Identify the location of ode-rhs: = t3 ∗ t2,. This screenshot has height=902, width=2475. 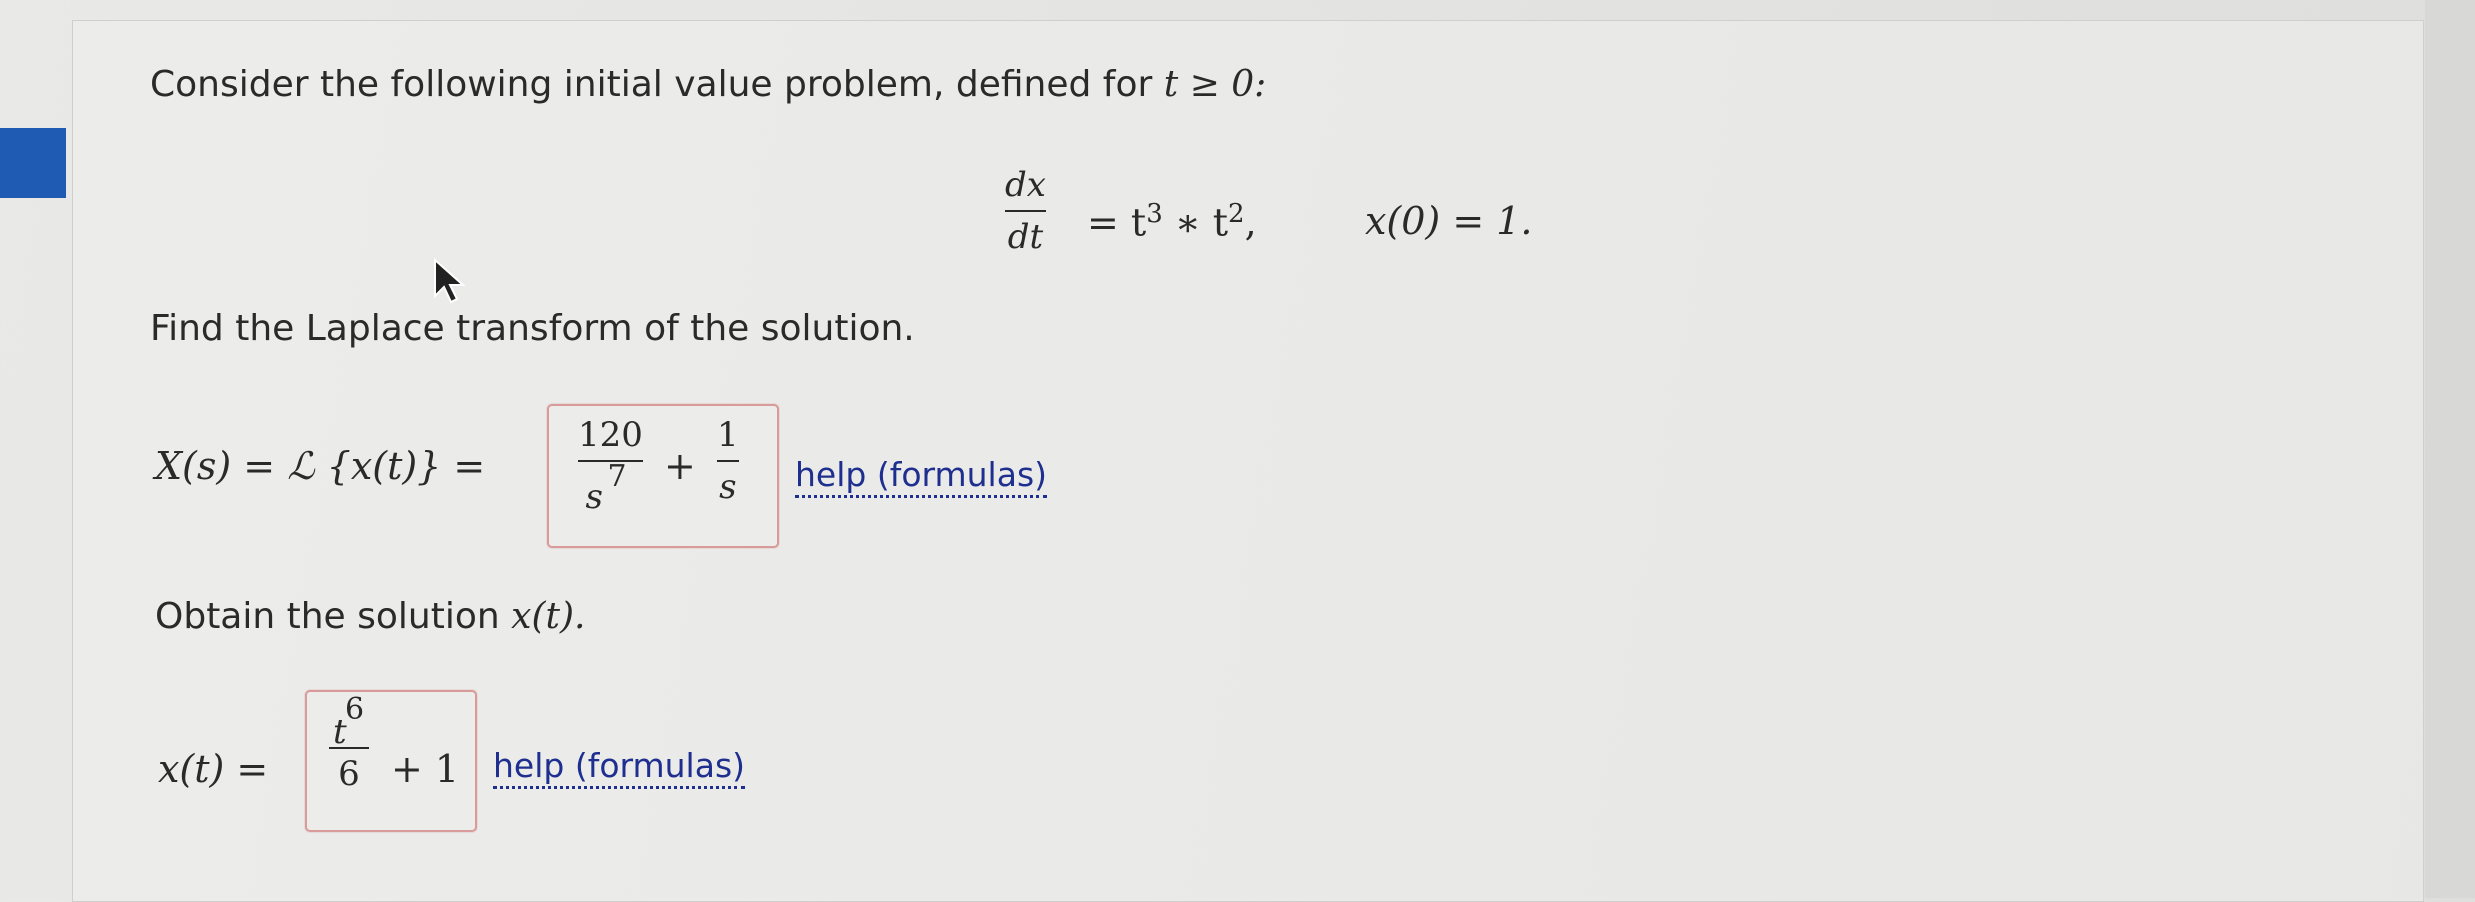
(1172, 222).